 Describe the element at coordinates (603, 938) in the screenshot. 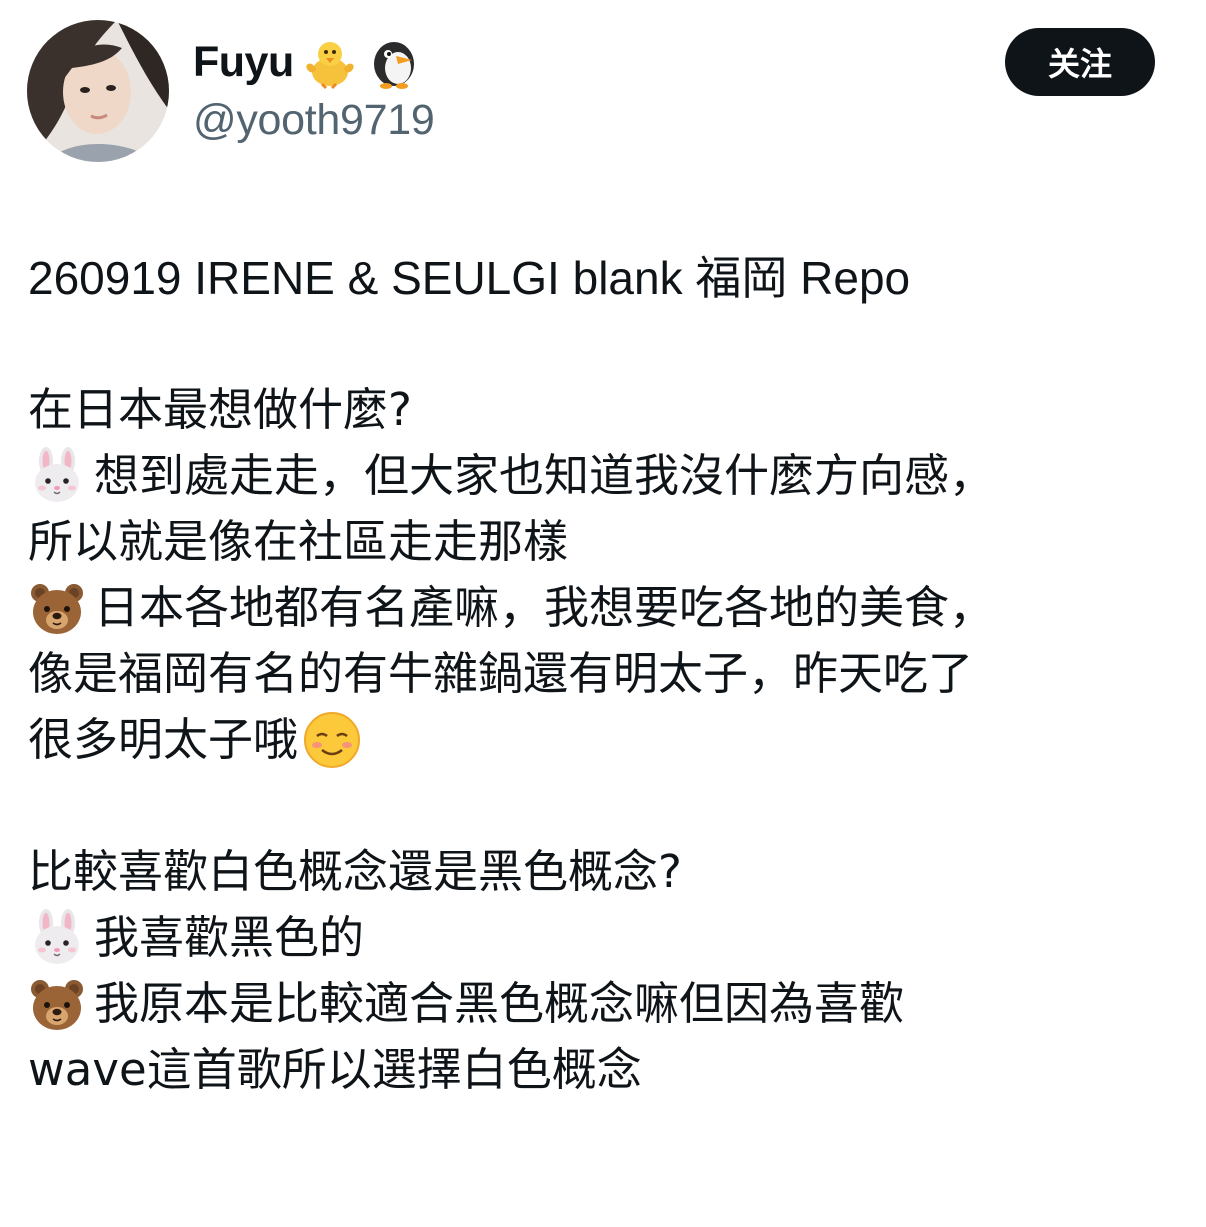

I see `post-text-line: 我喜歡黑色的` at that location.